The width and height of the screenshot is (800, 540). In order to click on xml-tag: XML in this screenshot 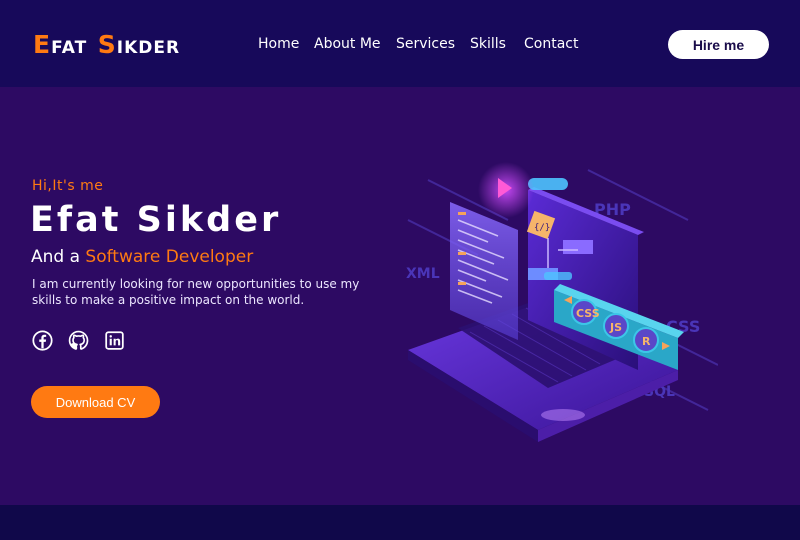, I will do `click(423, 274)`.